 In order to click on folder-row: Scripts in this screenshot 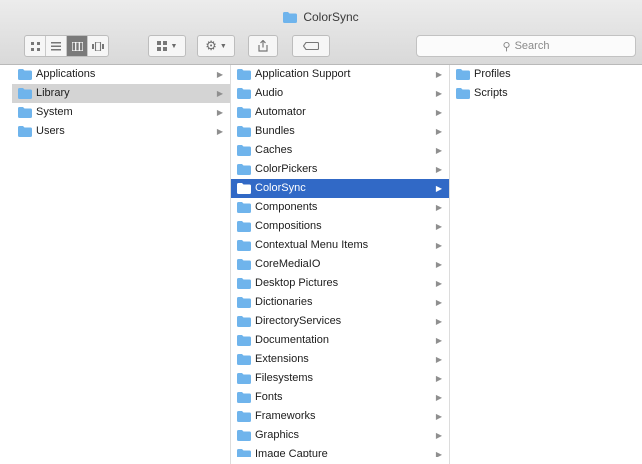, I will do `click(546, 93)`.